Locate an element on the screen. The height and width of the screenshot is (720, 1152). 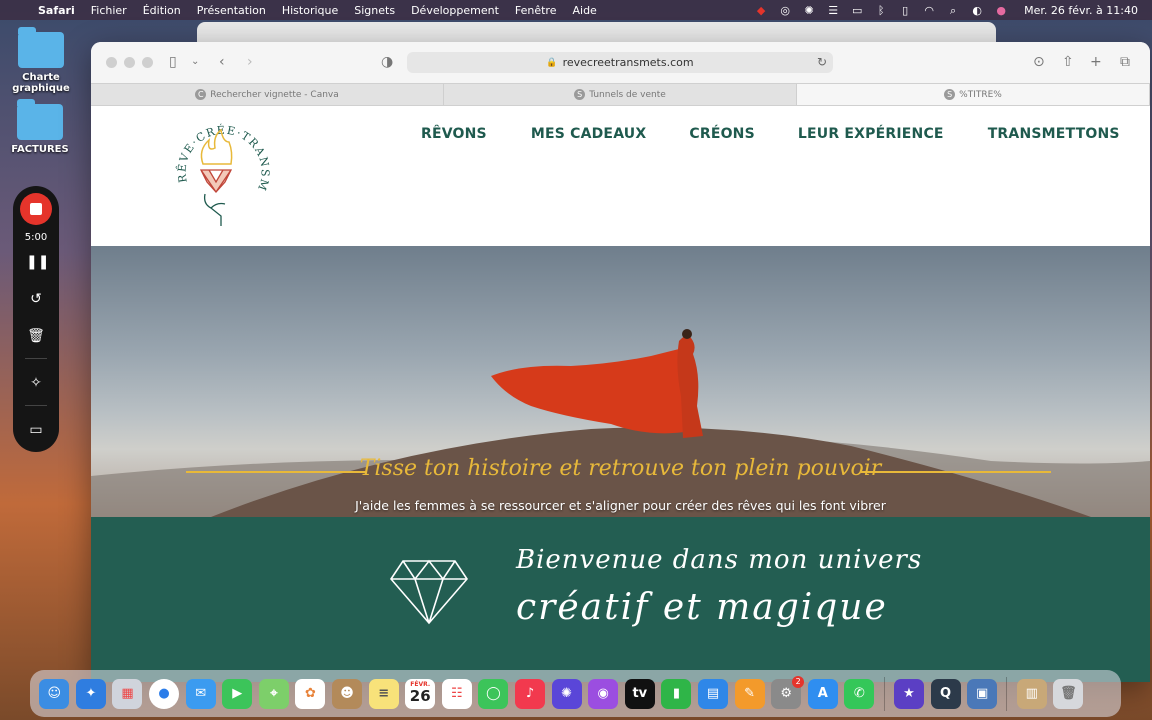
chevron-down-icon: ⌄ is located at coordinates (195, 62).